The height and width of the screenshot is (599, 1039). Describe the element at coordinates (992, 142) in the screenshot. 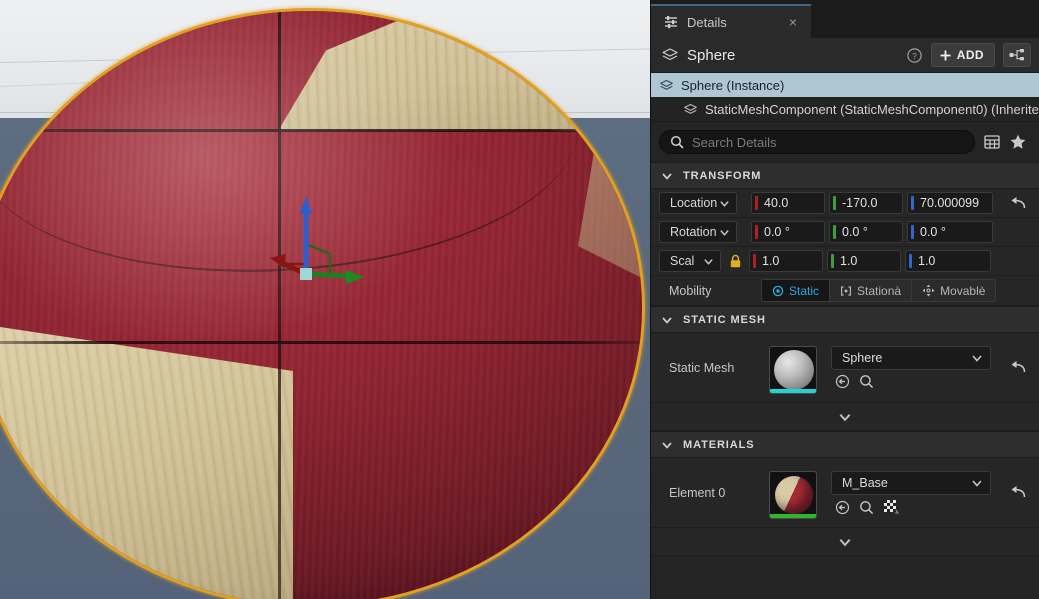

I see `grid-view-icon` at that location.